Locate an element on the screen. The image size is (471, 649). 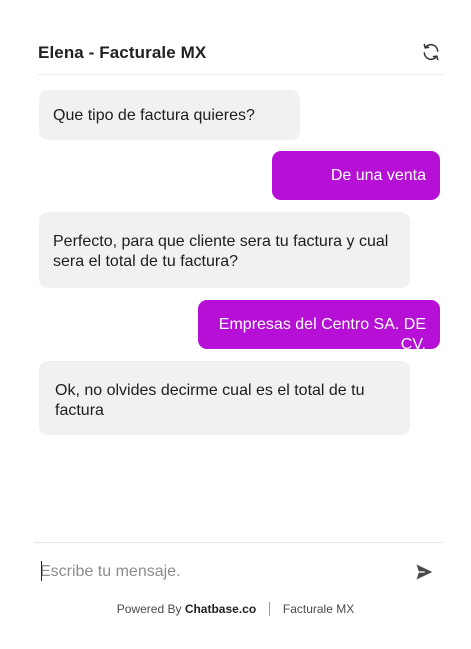
brand-link: Chatbase.co is located at coordinates (220, 609).